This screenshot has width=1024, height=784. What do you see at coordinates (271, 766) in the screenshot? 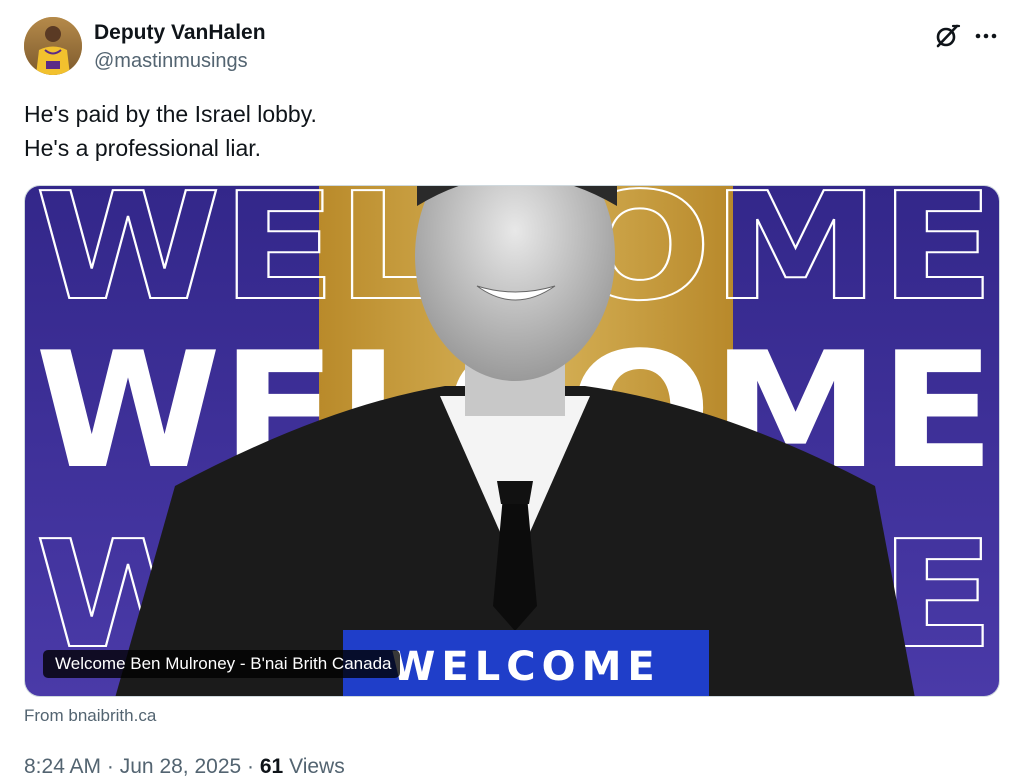
I see `views-count: 61` at bounding box center [271, 766].